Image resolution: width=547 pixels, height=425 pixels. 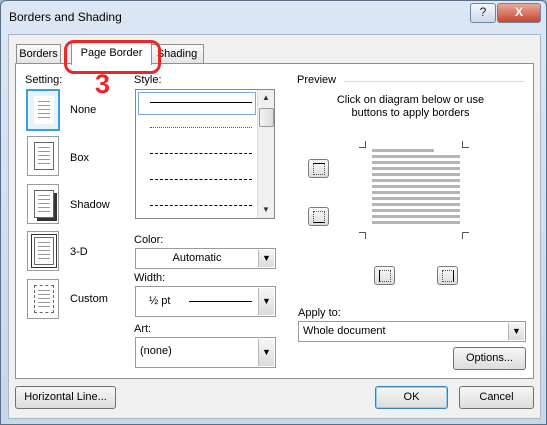 I want to click on art-dropdown: (none) ▼, so click(x=205, y=352).